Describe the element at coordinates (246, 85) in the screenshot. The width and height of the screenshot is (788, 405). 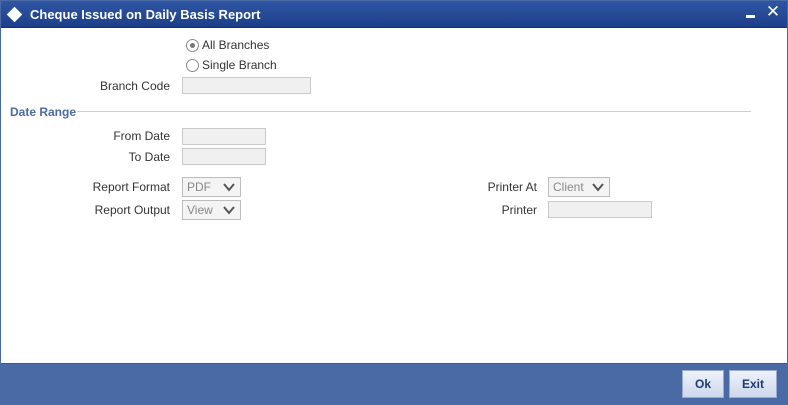
I see `branch-code-field` at that location.